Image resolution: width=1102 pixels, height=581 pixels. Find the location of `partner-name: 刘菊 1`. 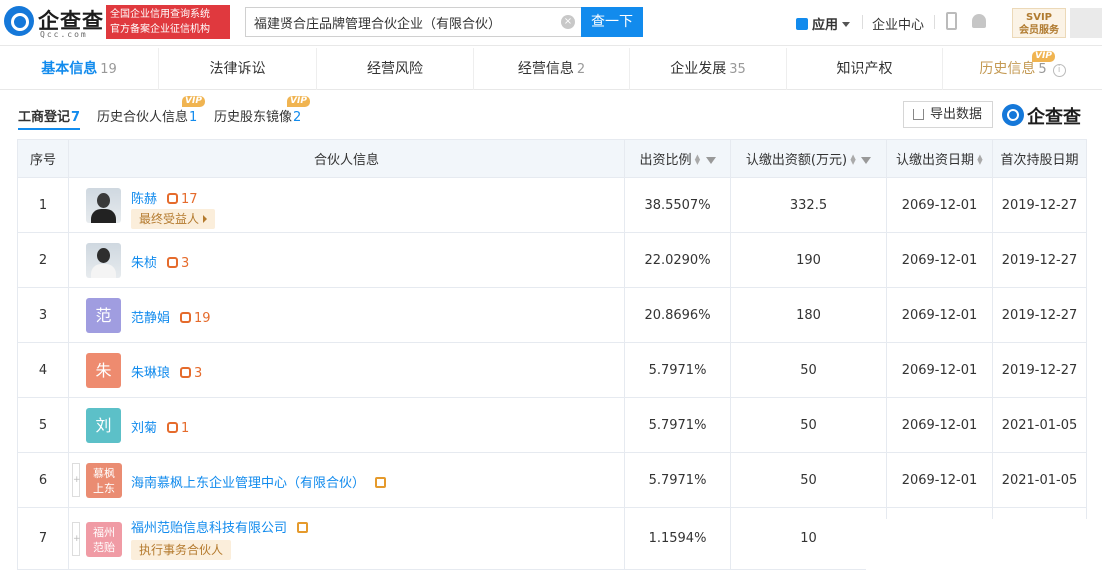

partner-name: 刘菊 1 is located at coordinates (160, 426).